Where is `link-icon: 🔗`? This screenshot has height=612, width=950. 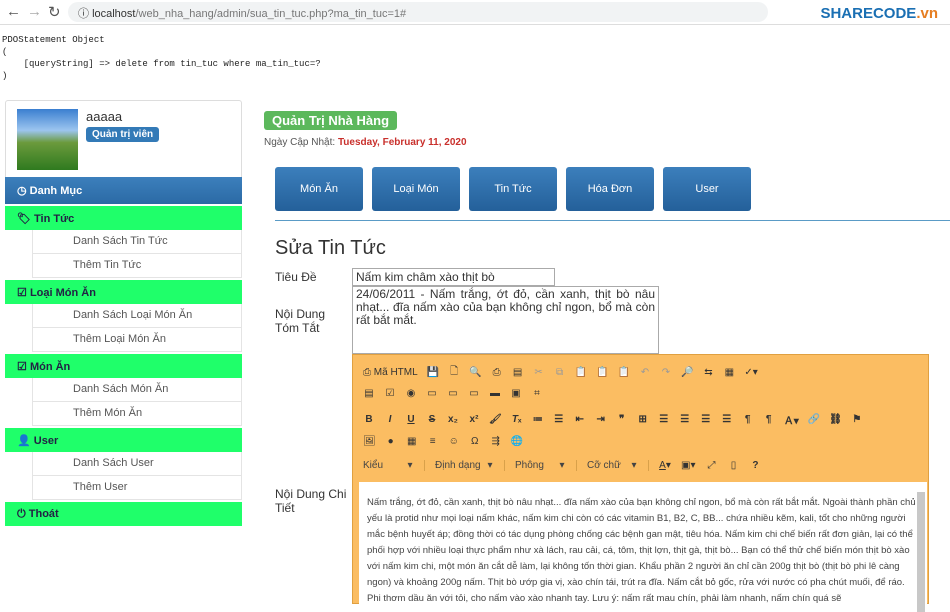
link-icon: 🔗 is located at coordinates (814, 419).